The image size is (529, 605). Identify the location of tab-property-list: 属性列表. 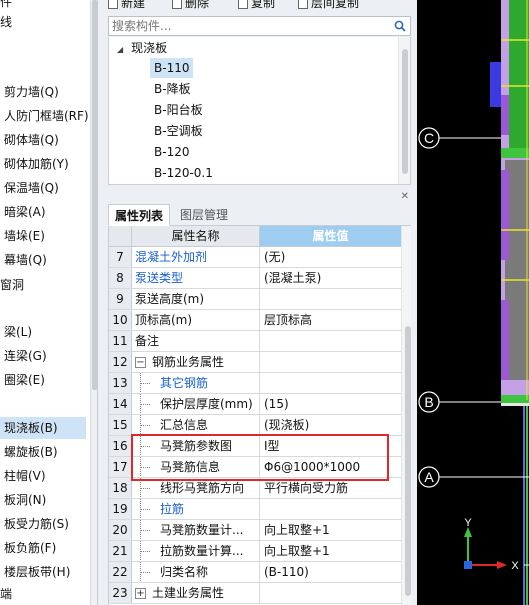
(139, 215).